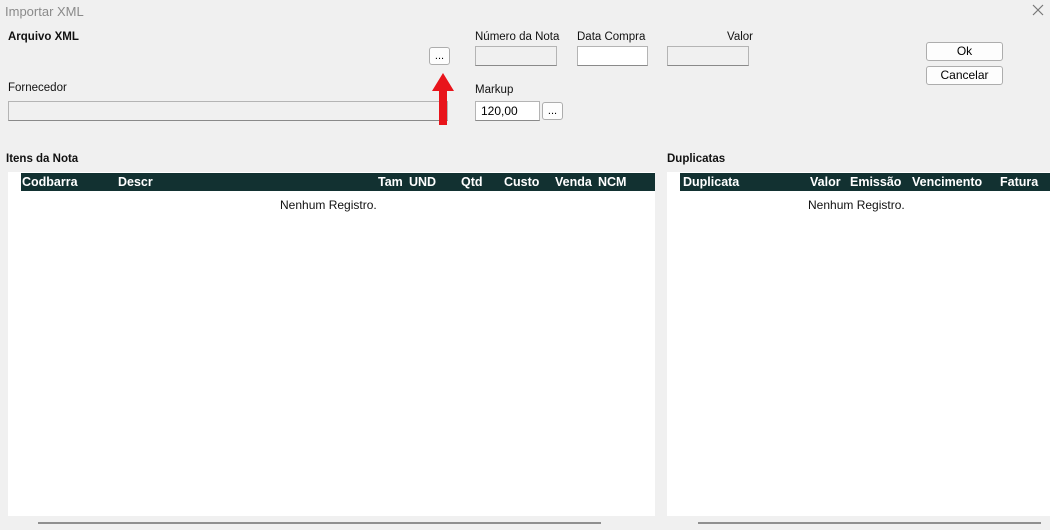 The width and height of the screenshot is (1050, 530). What do you see at coordinates (517, 37) in the screenshot?
I see `numero-nota-label: Número da Nota` at bounding box center [517, 37].